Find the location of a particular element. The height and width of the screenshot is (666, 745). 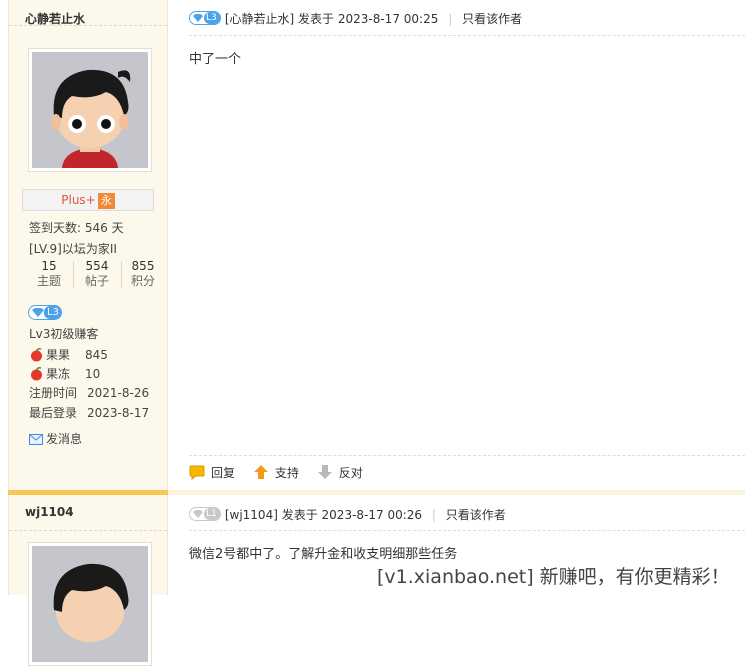

field-guodong: 果冻 10 is located at coordinates (64, 373).